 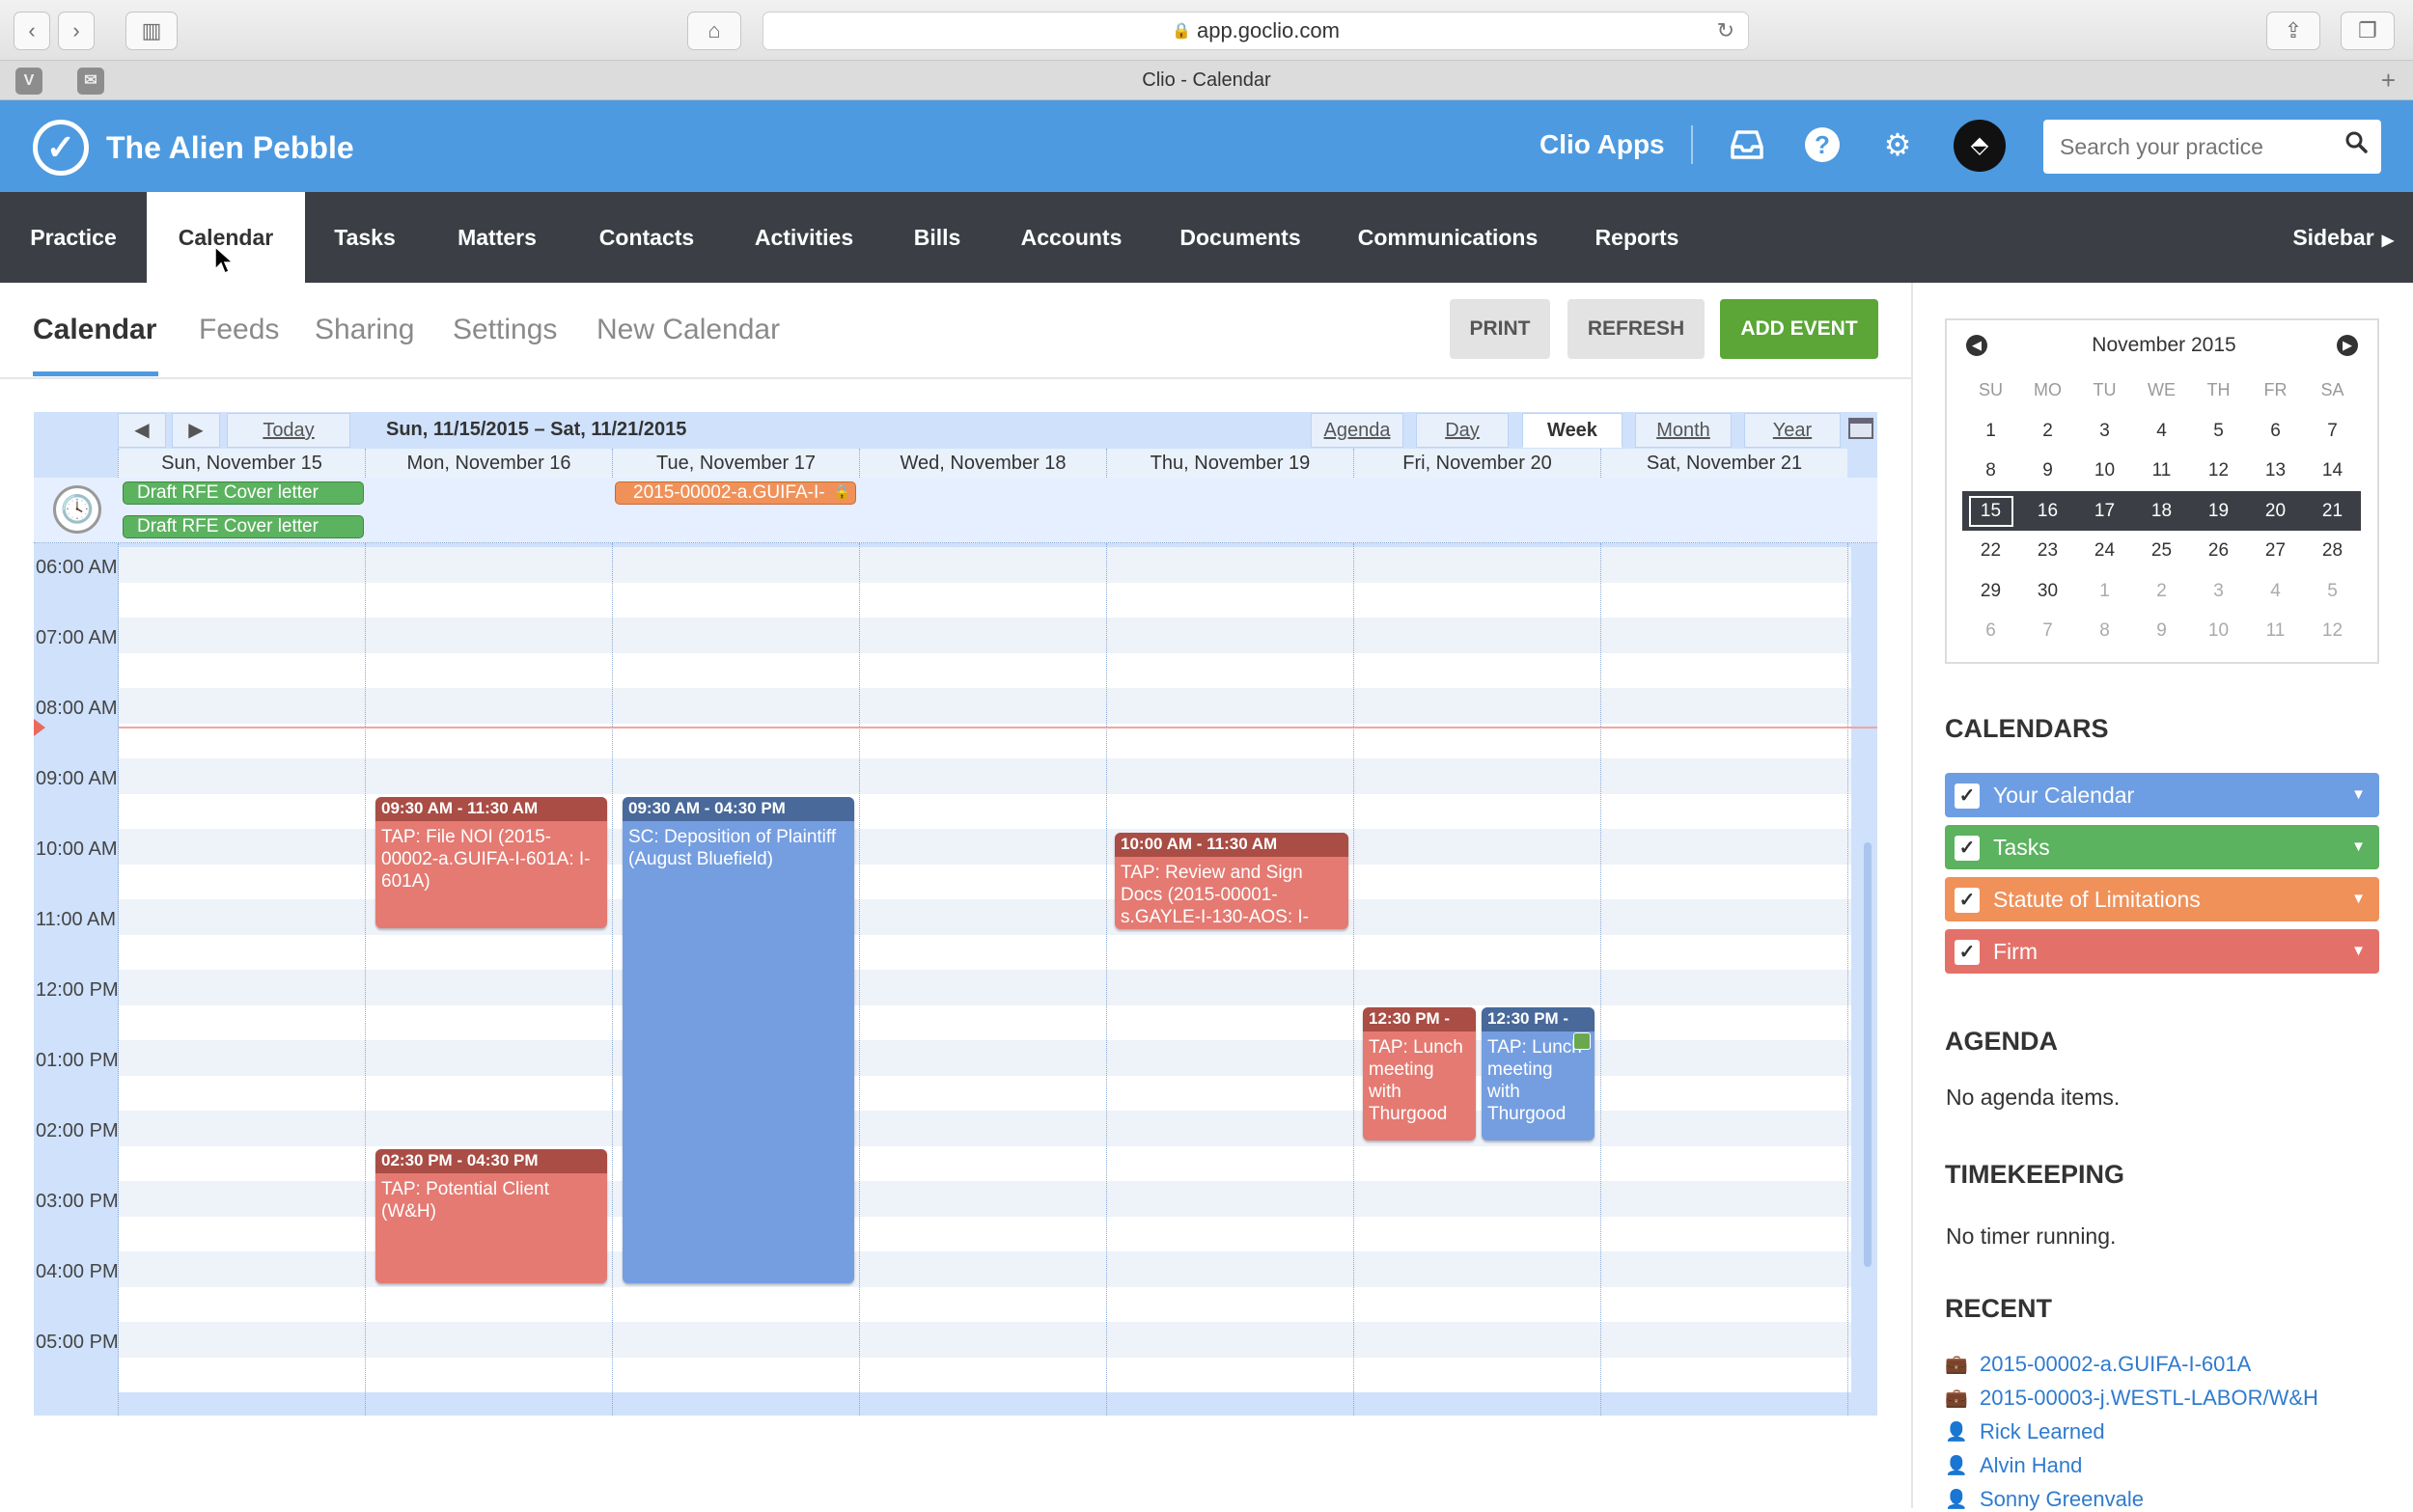 What do you see at coordinates (2162, 899) in the screenshot?
I see `calendar-toggle-statute: ✓ Statute of Limitations ▼` at bounding box center [2162, 899].